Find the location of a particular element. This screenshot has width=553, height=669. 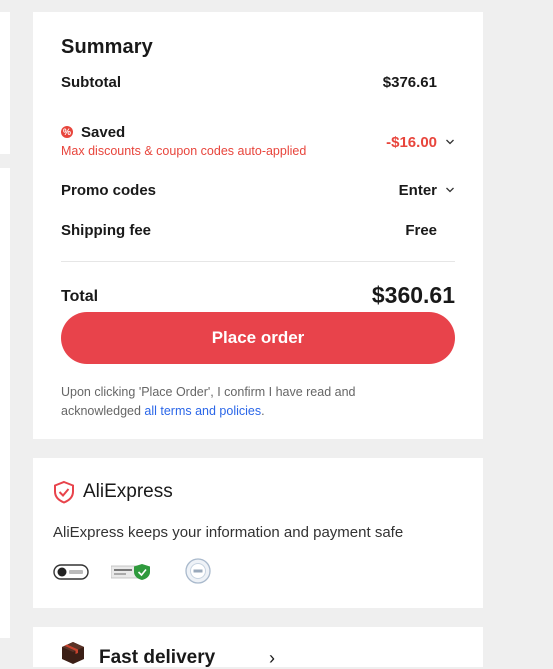

shield-check-icon is located at coordinates (64, 492).